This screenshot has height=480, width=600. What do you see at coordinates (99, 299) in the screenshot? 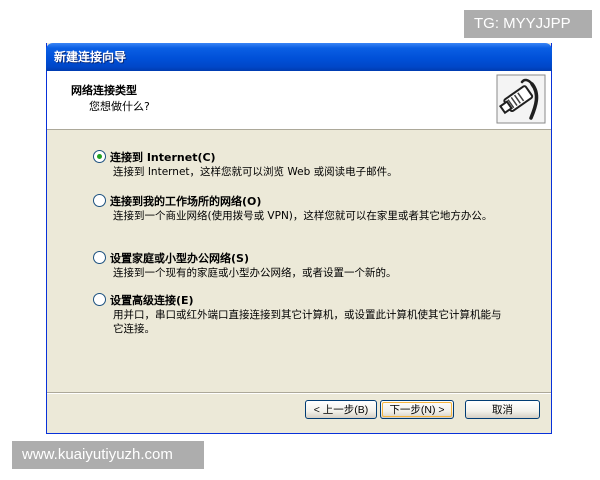
I see `radio-advanced` at bounding box center [99, 299].